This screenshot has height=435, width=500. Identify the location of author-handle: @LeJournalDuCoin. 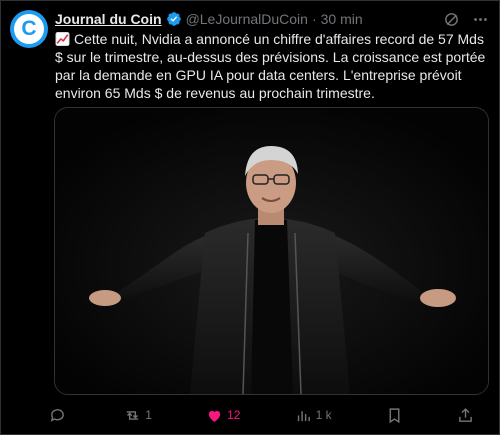
(247, 19).